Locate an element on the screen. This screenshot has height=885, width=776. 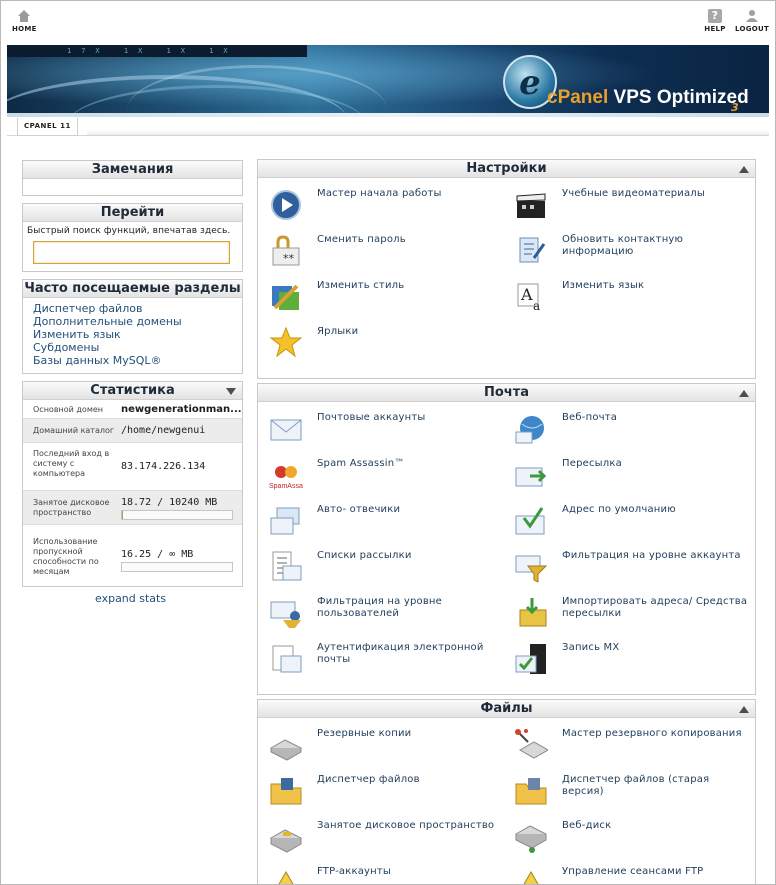
ftp-icon is located at coordinates (286, 875).